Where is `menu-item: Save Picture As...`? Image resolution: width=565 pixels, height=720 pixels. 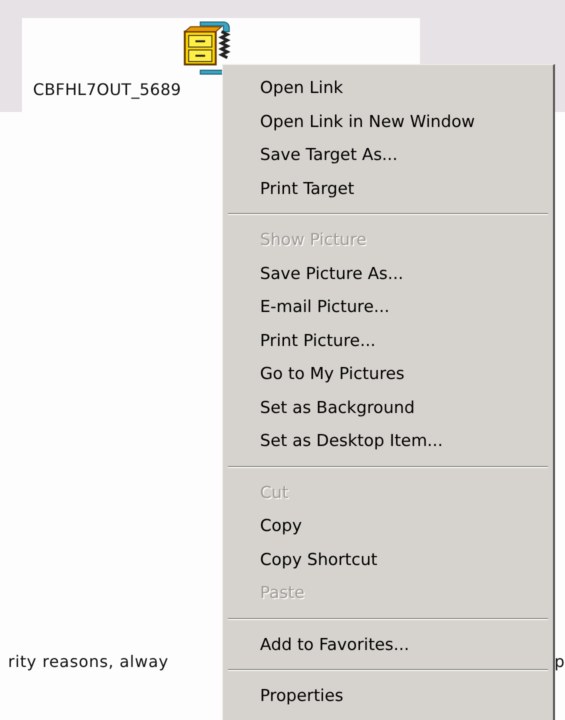 menu-item: Save Picture As... is located at coordinates (388, 273).